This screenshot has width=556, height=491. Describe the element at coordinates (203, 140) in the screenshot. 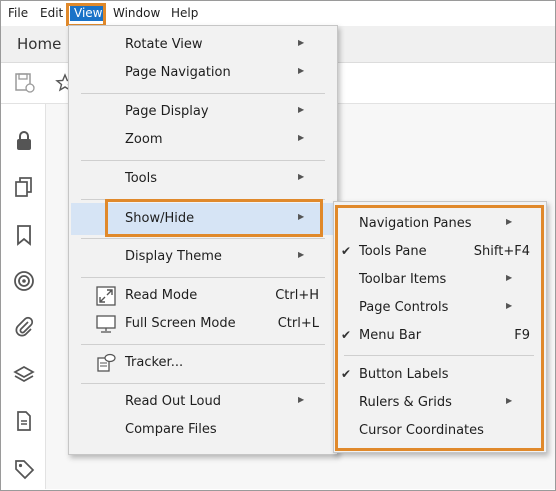

I see `menu-item-zoom: Zoom ▶` at that location.